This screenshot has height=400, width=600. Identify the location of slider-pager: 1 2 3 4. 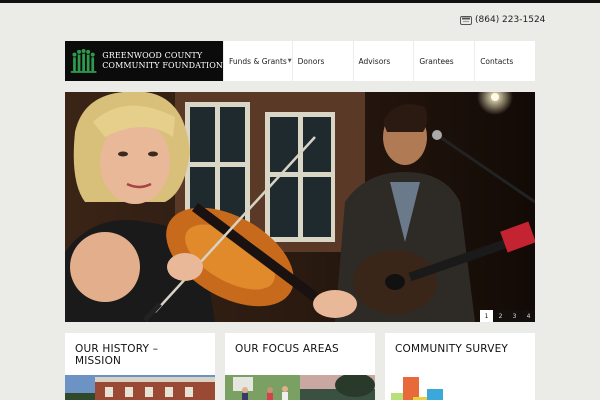
(507, 316).